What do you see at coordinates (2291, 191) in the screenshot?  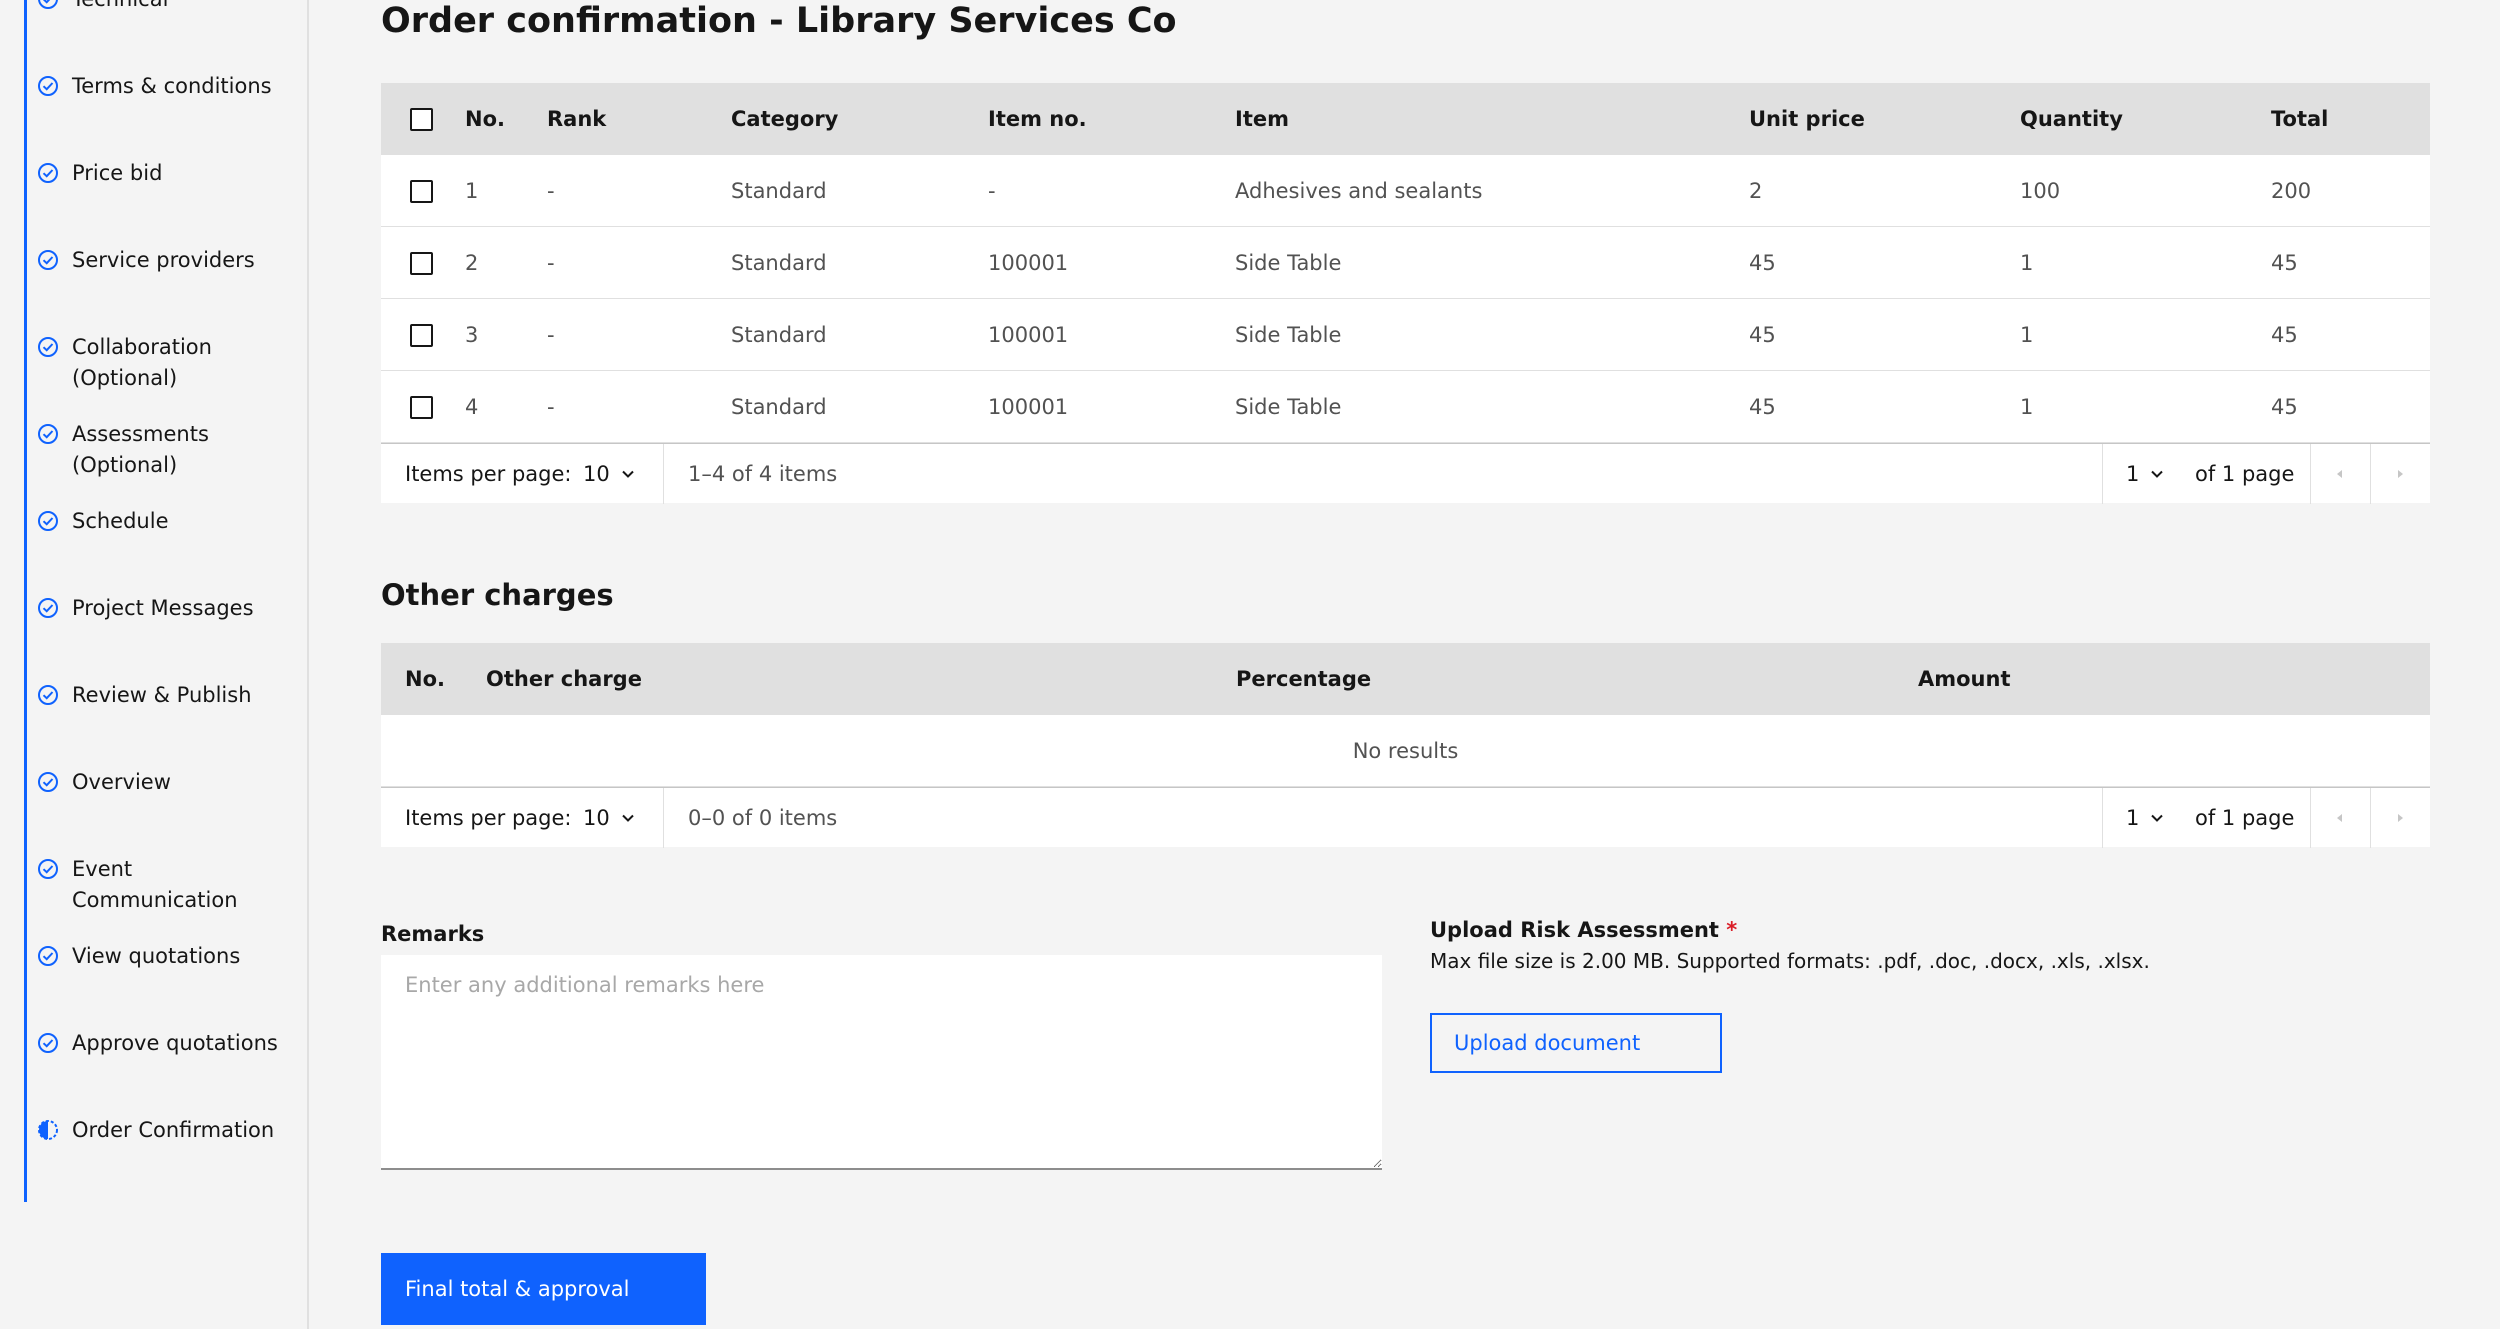 I see `cell-total: 200` at bounding box center [2291, 191].